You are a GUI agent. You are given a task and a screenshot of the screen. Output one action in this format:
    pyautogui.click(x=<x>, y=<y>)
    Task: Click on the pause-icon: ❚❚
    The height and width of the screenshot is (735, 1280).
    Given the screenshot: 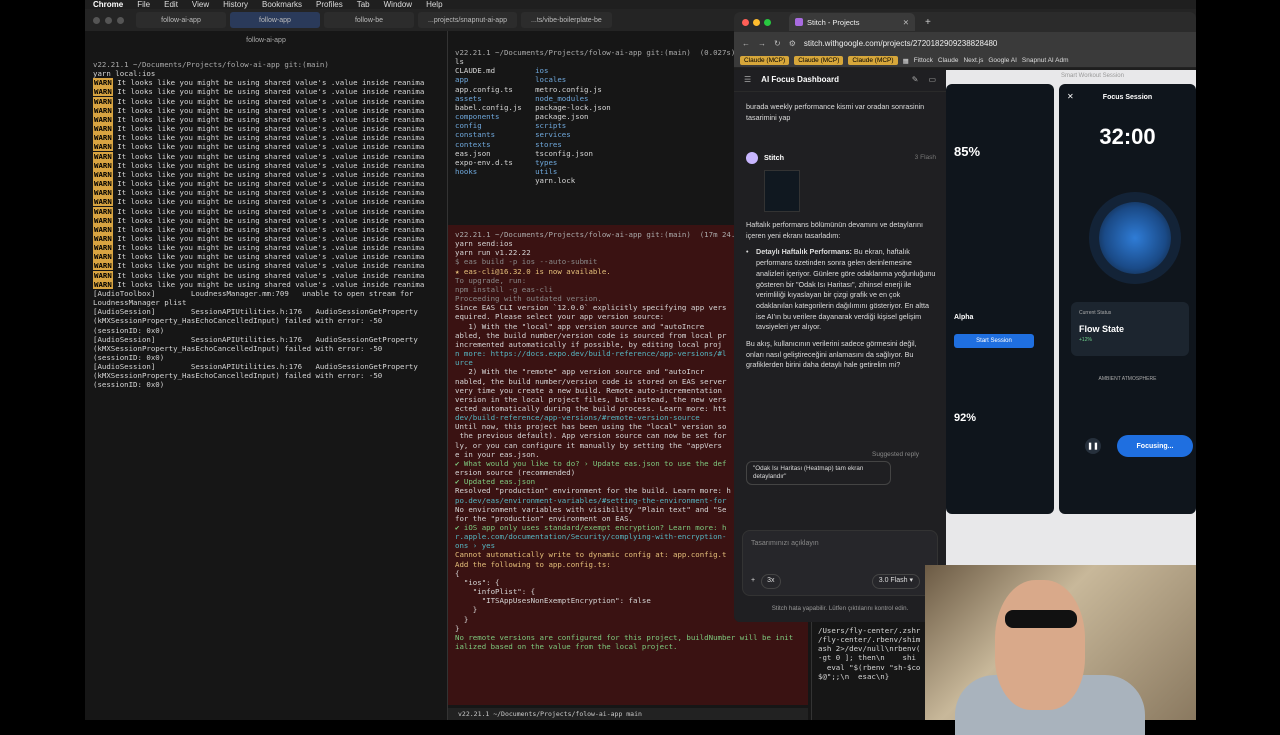 What is the action you would take?
    pyautogui.click(x=1093, y=446)
    